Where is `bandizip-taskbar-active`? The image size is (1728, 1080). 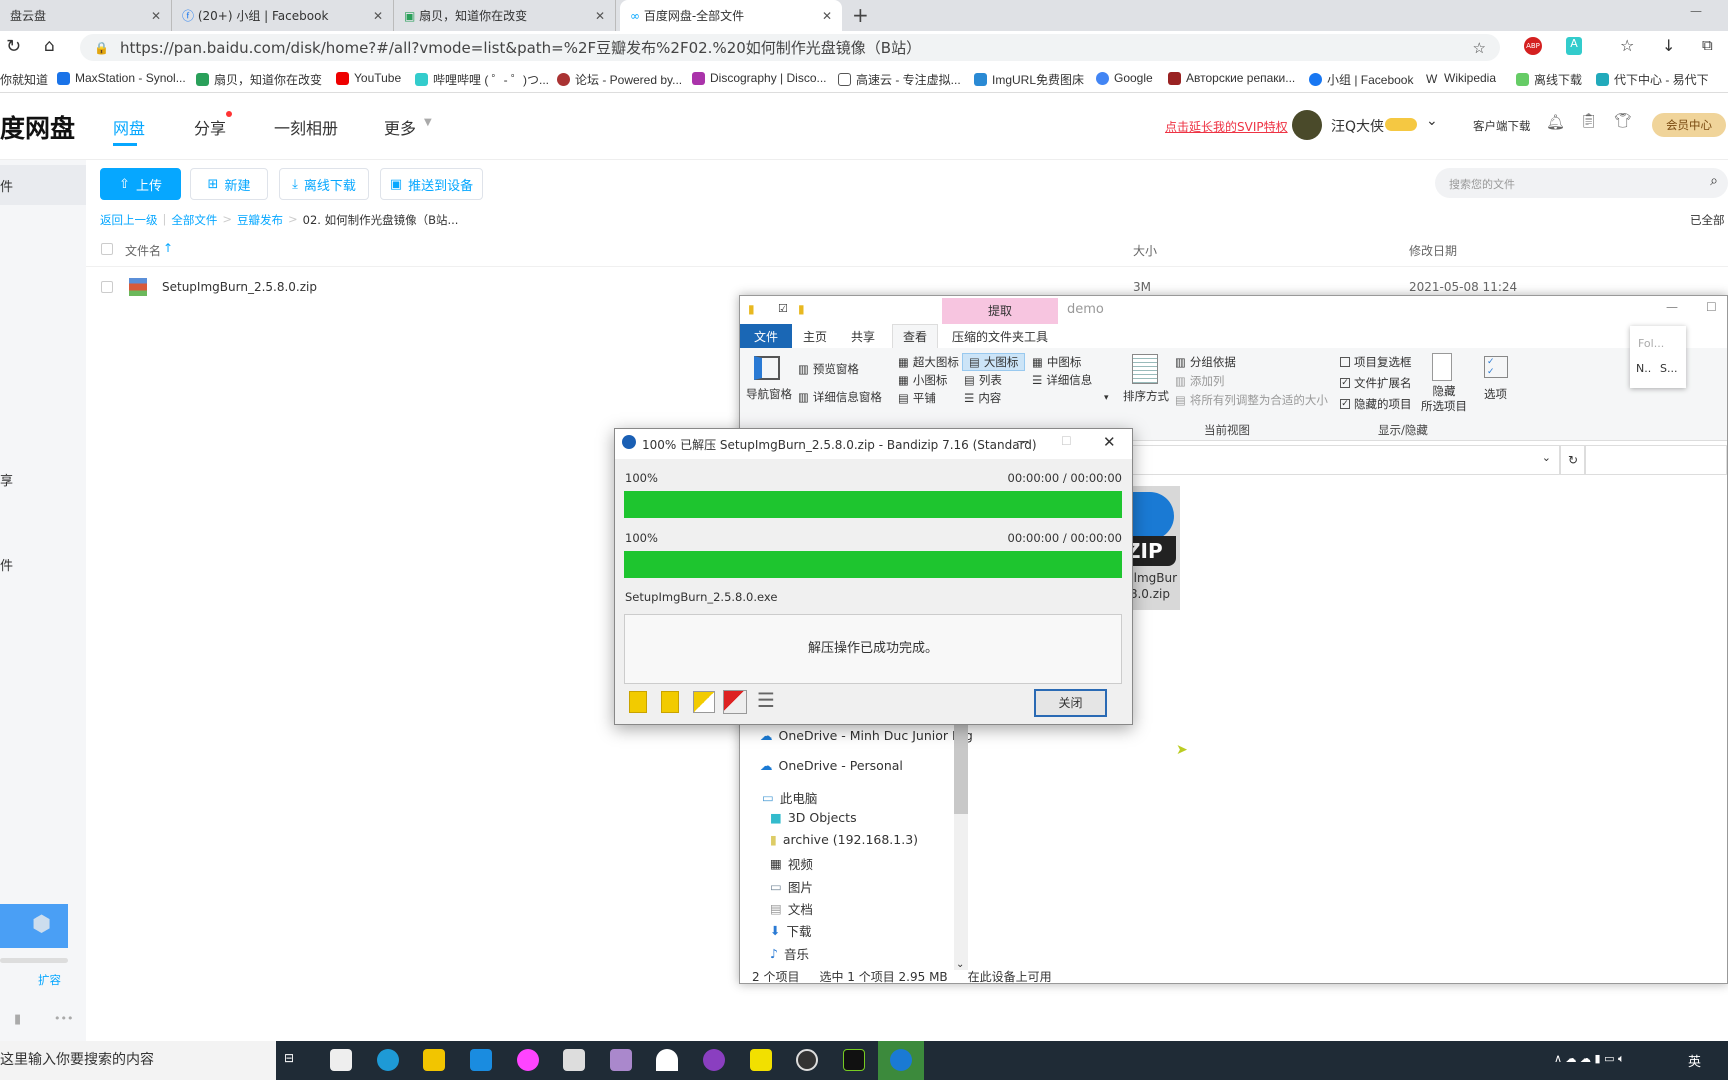
bandizip-taskbar-active is located at coordinates (901, 1060).